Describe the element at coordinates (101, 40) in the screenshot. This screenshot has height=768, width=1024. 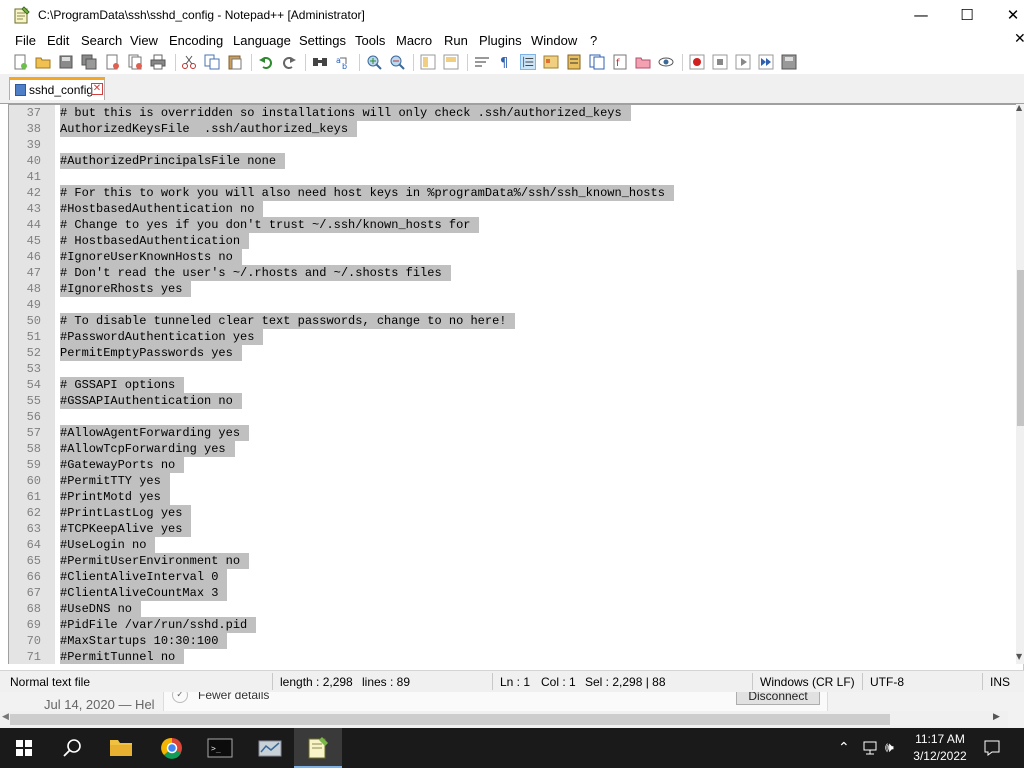
I see `menu-search: Search` at that location.